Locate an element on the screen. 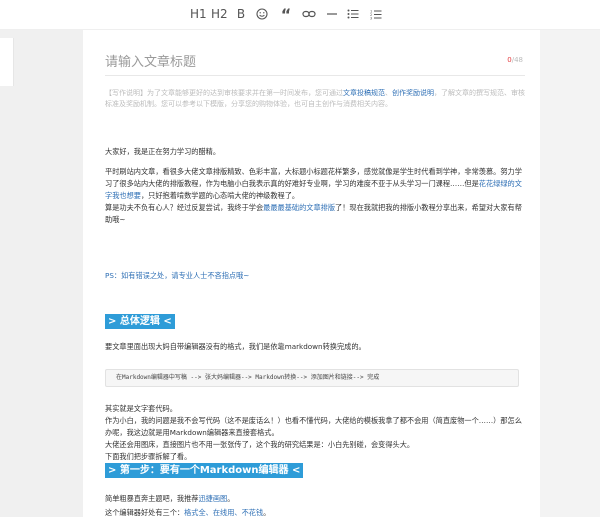 Image resolution: width=600 pixels, height=517 pixels. smiley-icon is located at coordinates (262, 14).